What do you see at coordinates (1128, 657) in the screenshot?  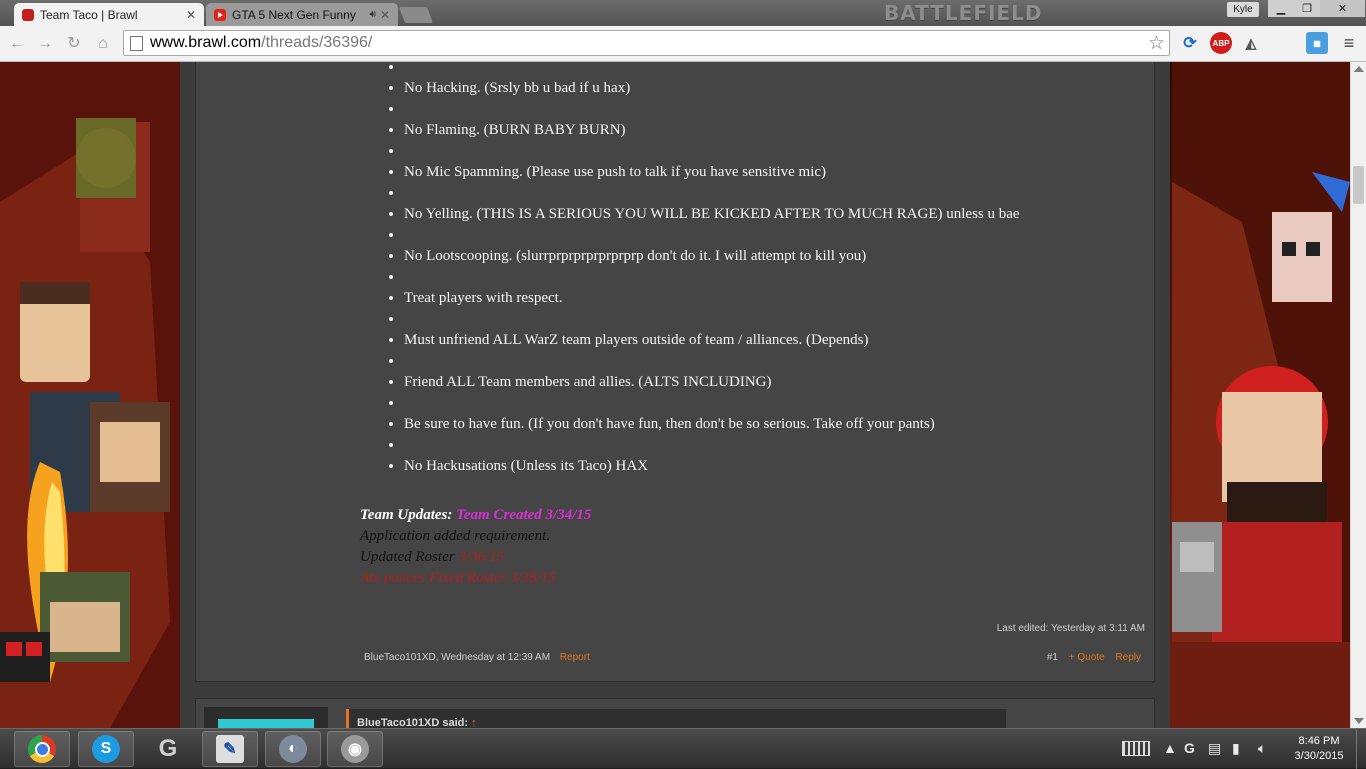 I see `reply-link: Reply` at bounding box center [1128, 657].